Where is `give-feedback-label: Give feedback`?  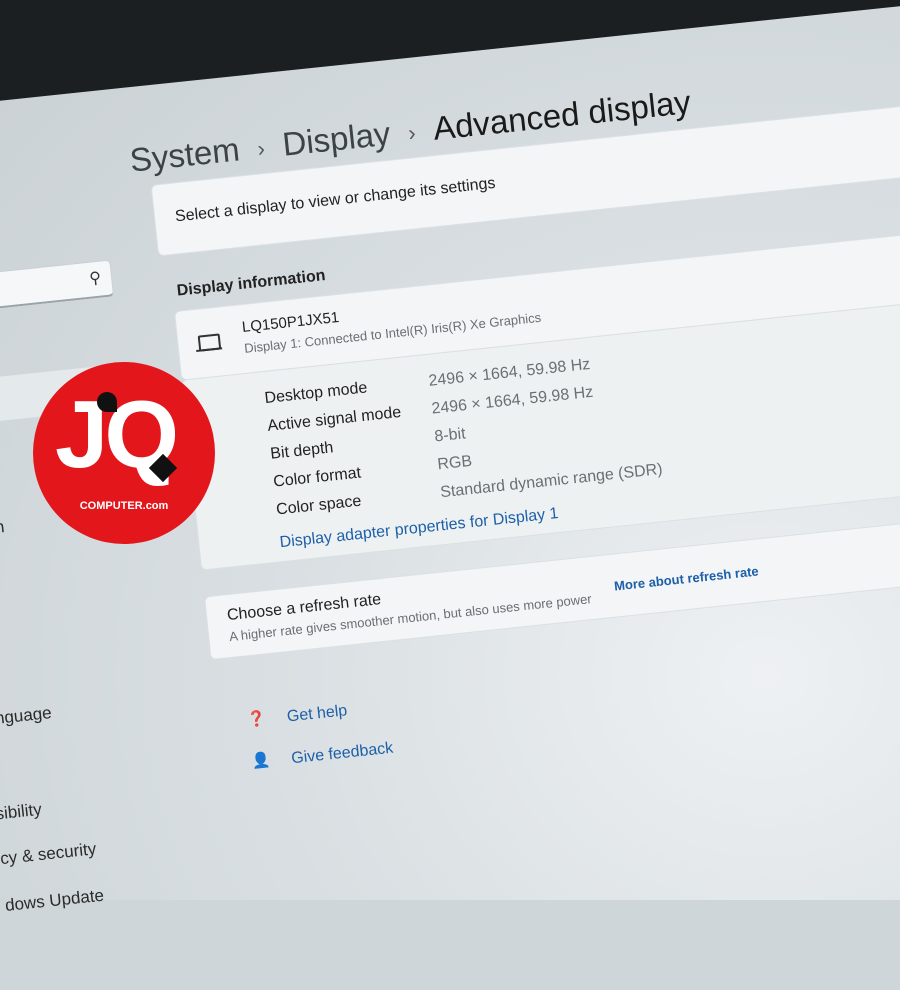 give-feedback-label: Give feedback is located at coordinates (342, 753).